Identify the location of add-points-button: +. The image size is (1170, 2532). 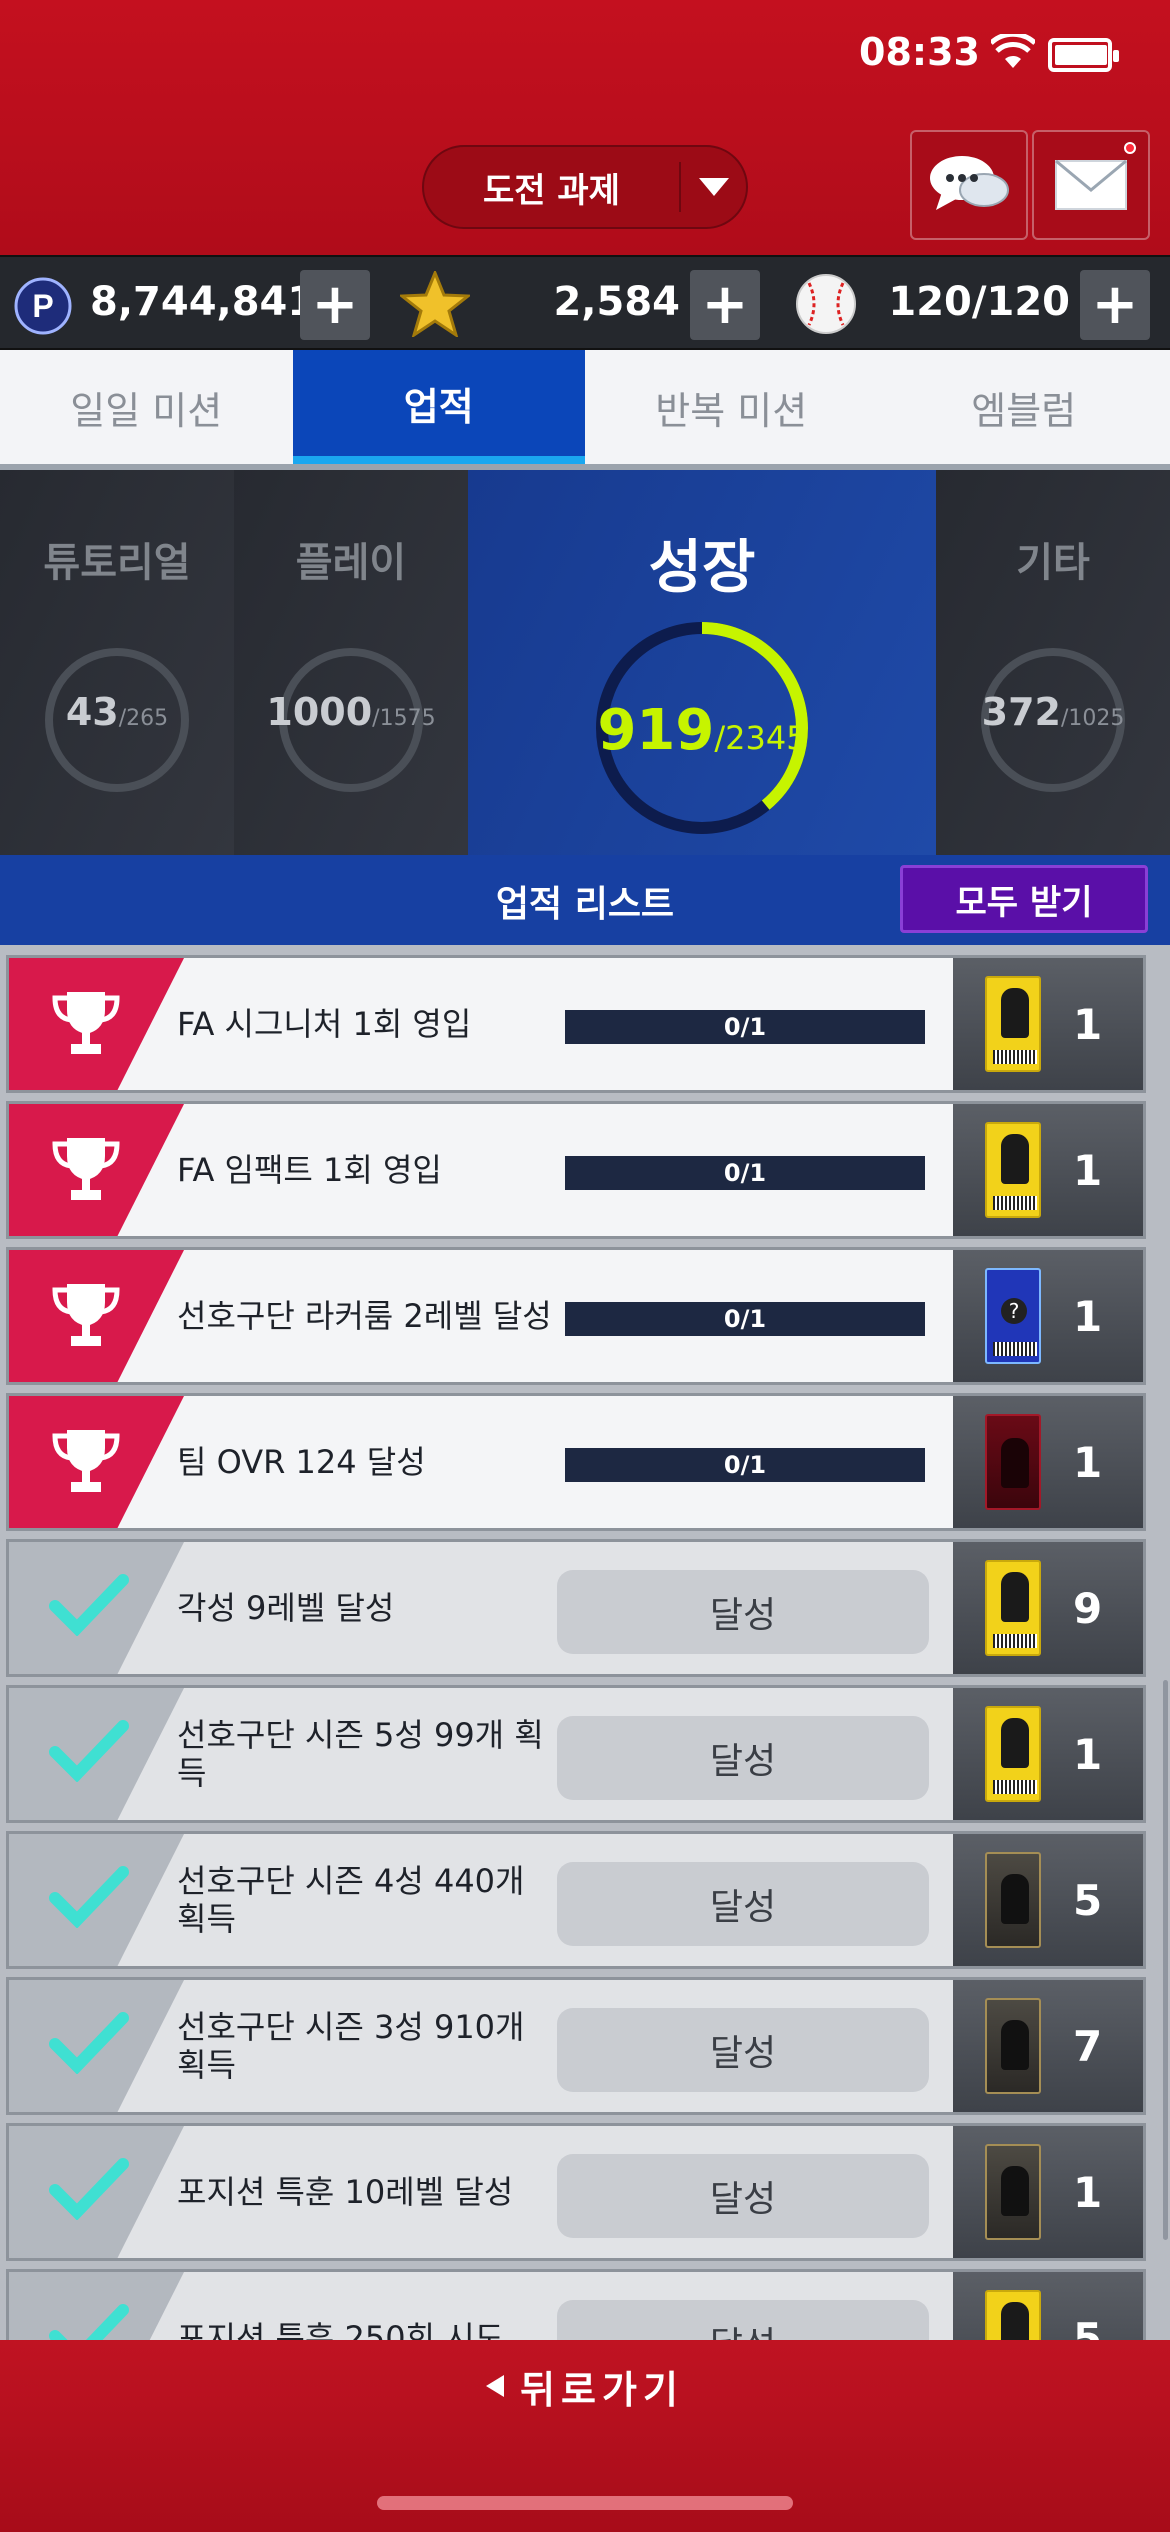
(335, 305).